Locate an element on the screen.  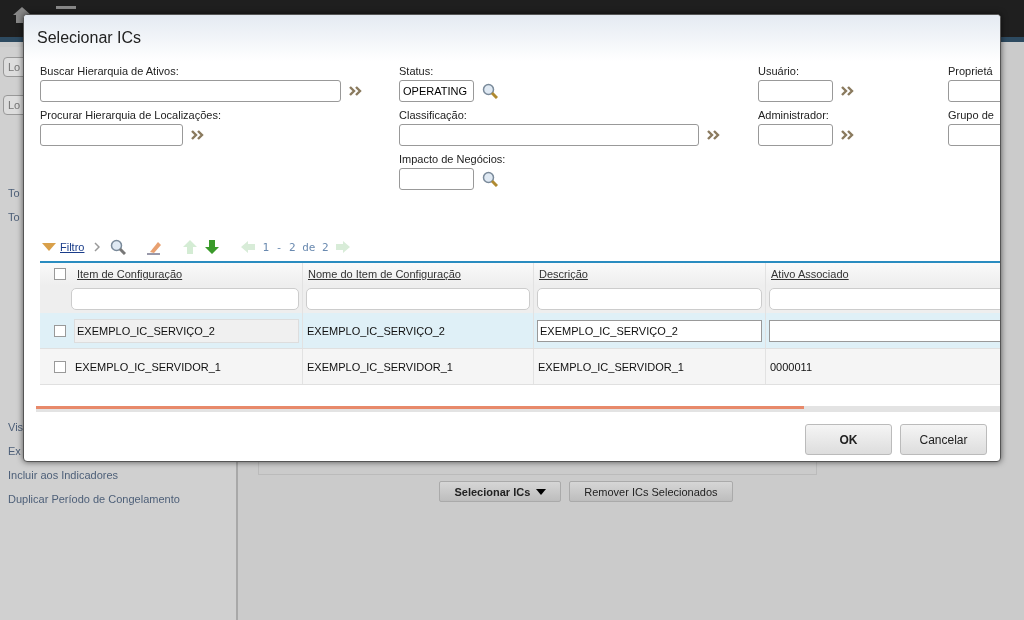
column-header: Descrição is located at coordinates (563, 274).